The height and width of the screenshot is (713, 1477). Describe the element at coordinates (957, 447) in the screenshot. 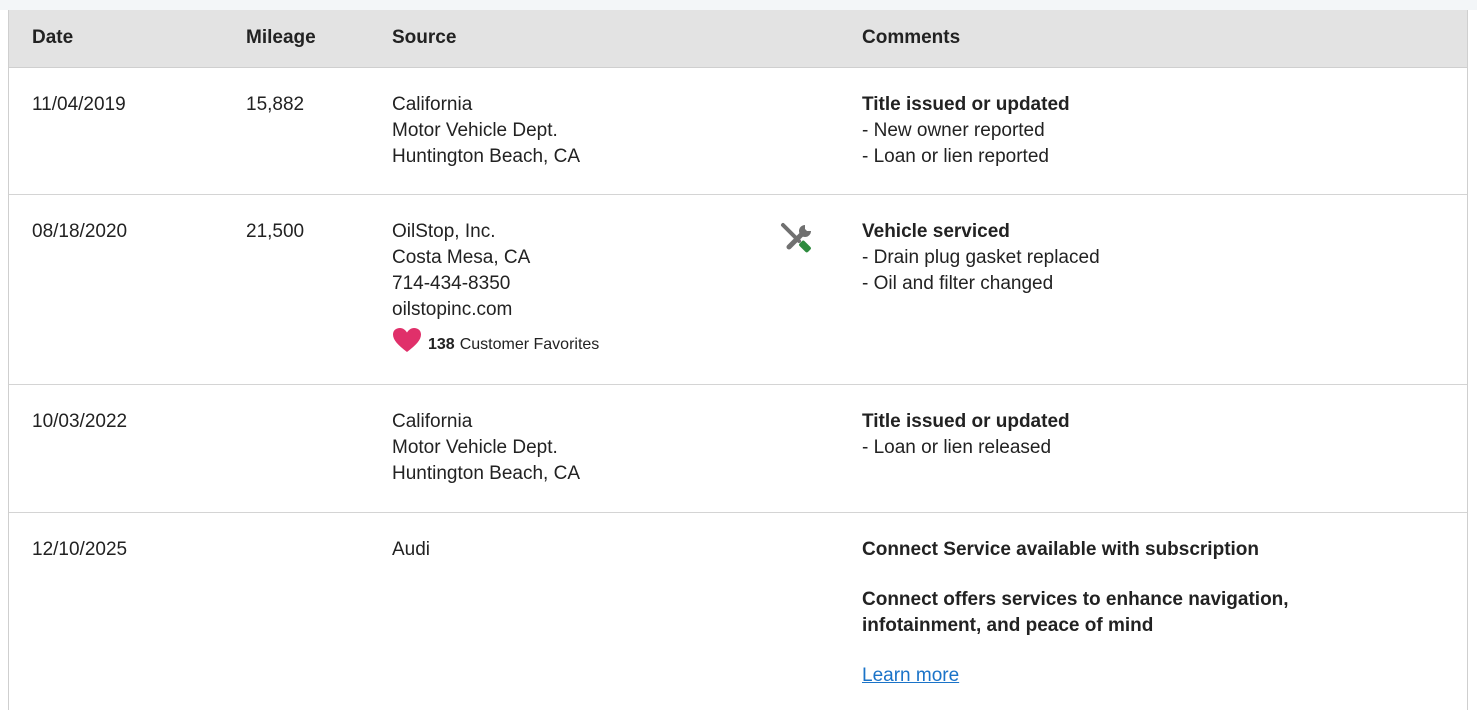

I see `comment-item: - Loan or lien released` at that location.